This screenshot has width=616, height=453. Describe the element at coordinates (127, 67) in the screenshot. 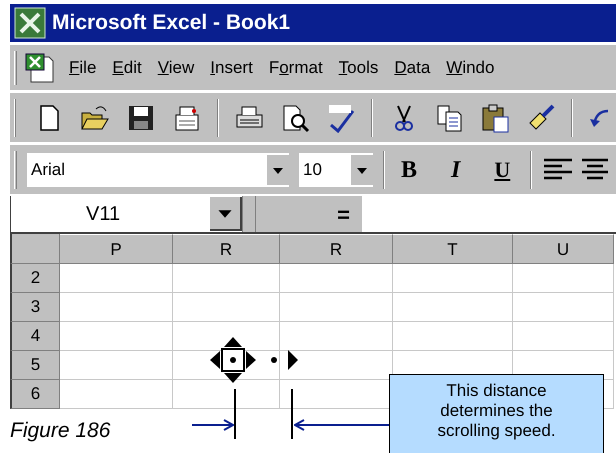

I see `menu-item: Edit` at that location.